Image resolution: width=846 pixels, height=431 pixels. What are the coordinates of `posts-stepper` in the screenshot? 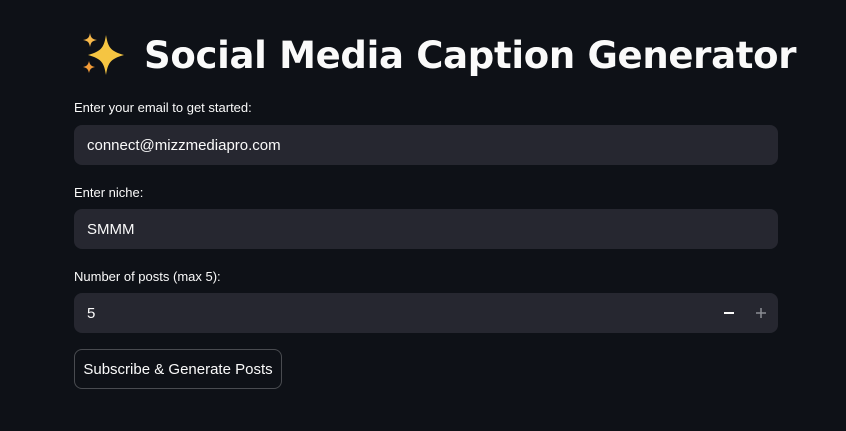 It's located at (426, 313).